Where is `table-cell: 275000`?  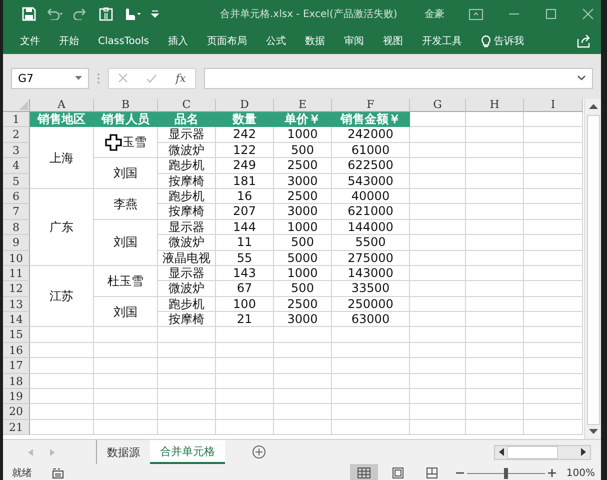
table-cell: 275000 is located at coordinates (371, 258).